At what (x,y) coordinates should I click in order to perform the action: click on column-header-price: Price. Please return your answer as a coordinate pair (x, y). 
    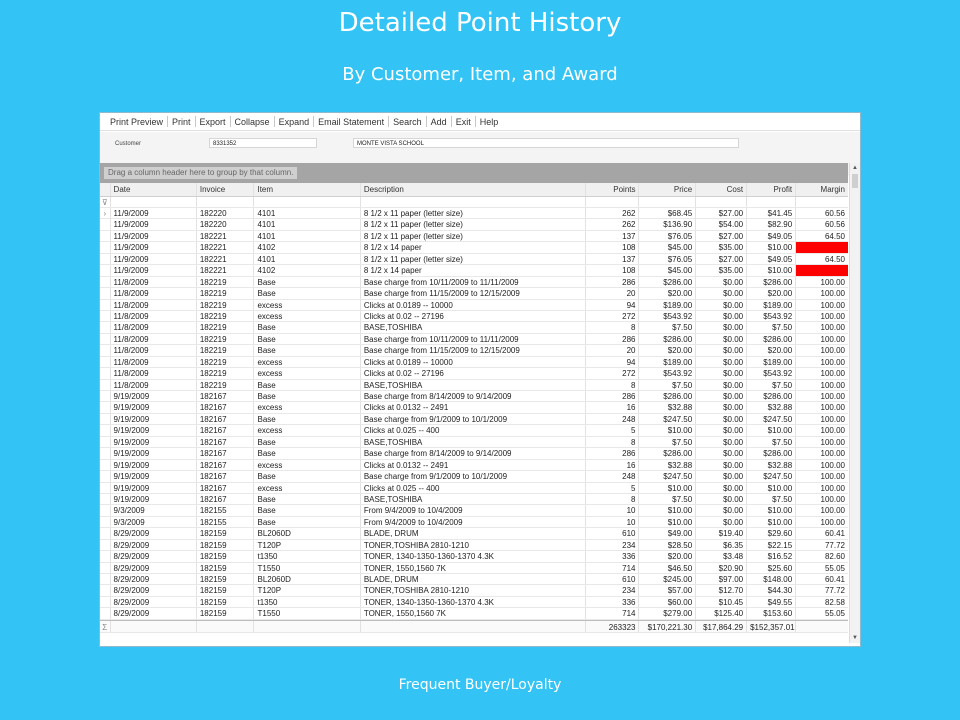
    Looking at the image, I should click on (668, 189).